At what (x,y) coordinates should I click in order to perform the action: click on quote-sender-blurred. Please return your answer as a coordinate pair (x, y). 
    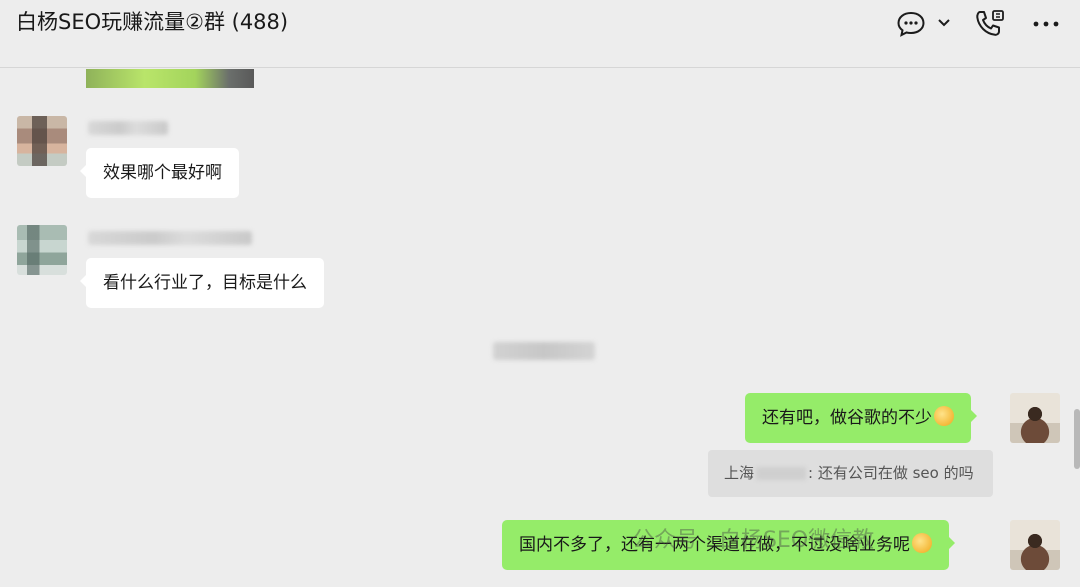
    Looking at the image, I should click on (781, 473).